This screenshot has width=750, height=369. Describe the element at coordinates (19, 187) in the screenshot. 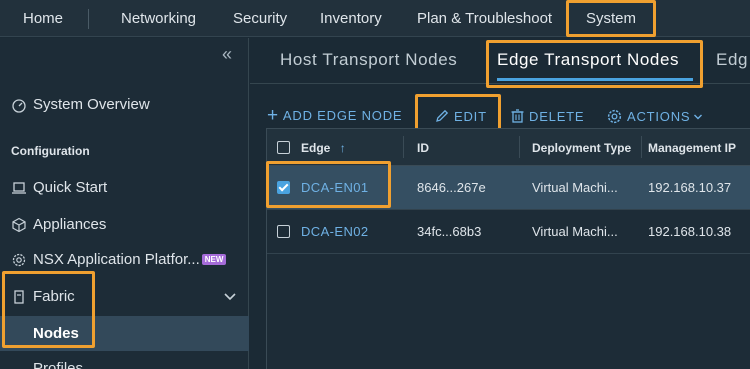

I see `laptop-icon` at that location.